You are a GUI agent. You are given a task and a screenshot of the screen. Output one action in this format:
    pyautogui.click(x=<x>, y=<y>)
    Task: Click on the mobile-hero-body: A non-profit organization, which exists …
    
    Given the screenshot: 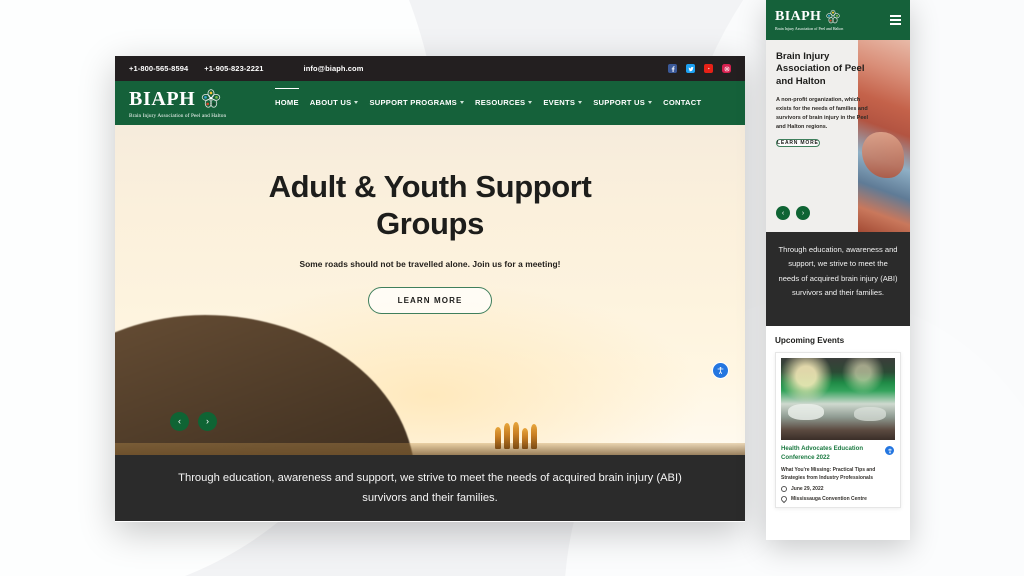 What is the action you would take?
    pyautogui.click(x=822, y=113)
    